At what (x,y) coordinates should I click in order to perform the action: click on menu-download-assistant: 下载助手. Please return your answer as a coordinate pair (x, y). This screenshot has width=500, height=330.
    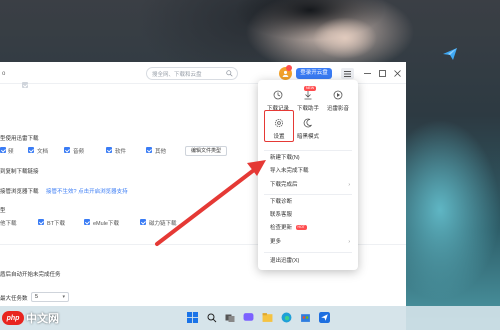
    Looking at the image, I should click on (308, 101).